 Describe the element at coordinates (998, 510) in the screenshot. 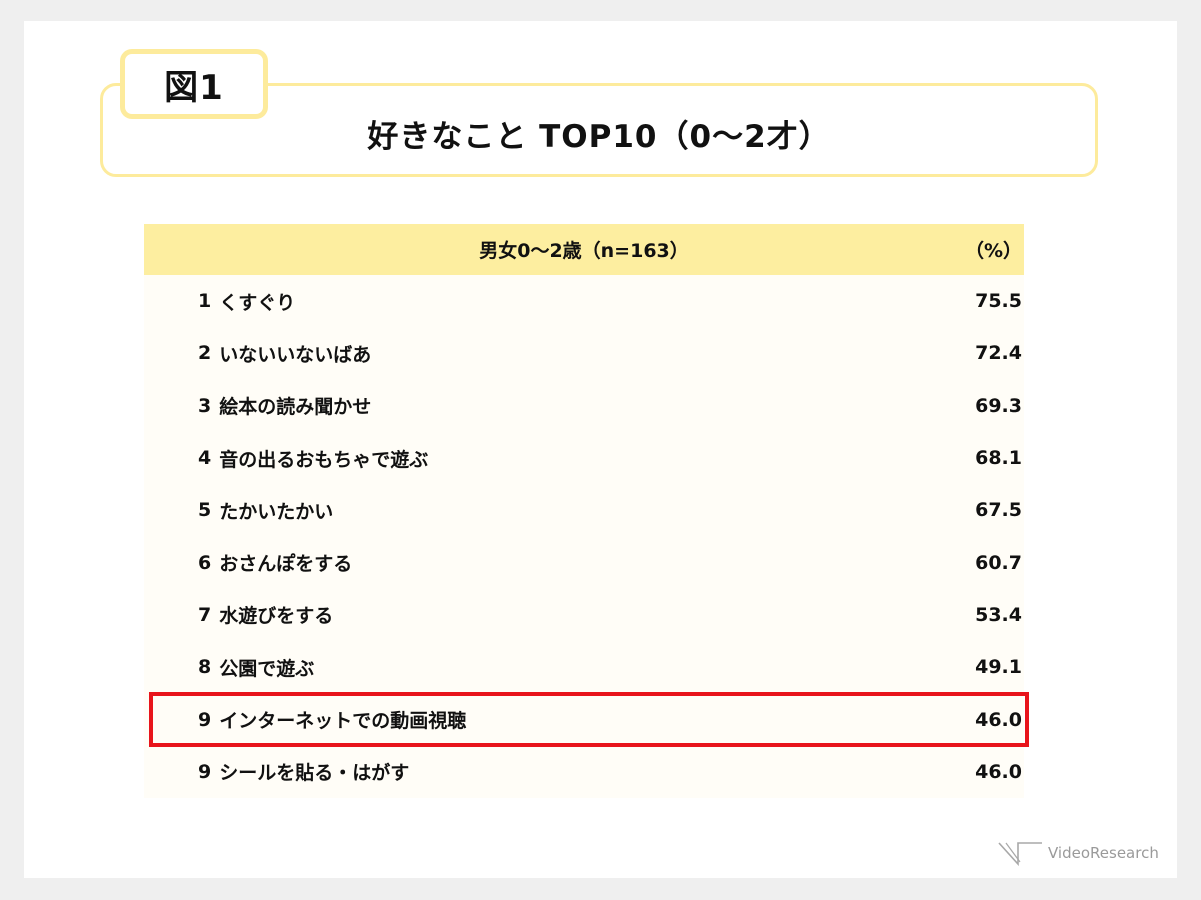

I see `row-value: 67.5` at that location.